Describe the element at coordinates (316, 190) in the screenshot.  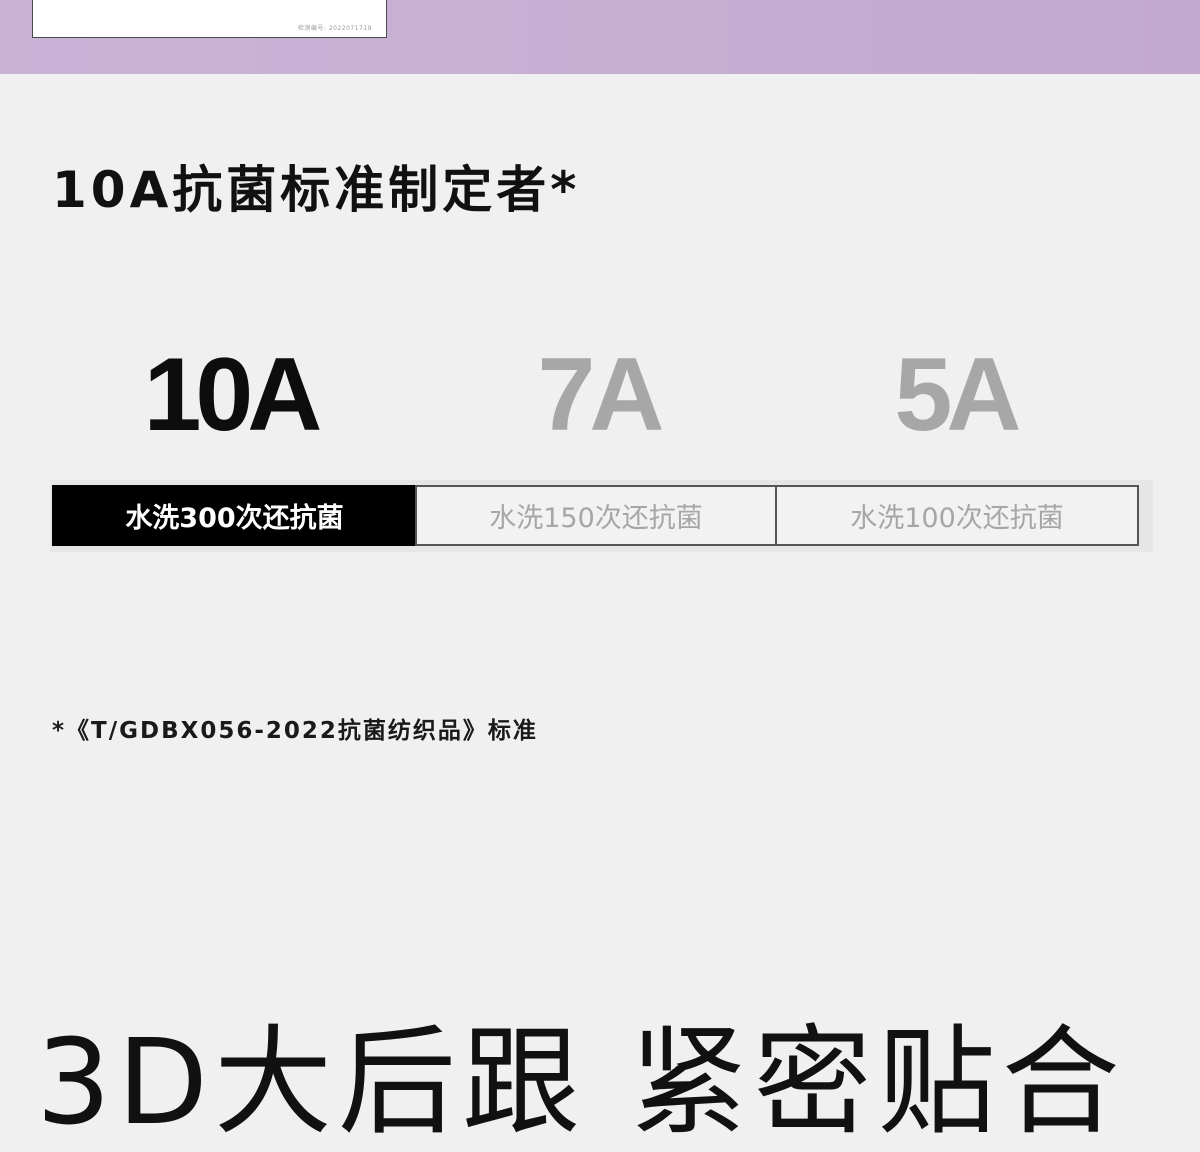
I see `antibacterial-standard-headline: 10A抗菌标准制定者*` at that location.